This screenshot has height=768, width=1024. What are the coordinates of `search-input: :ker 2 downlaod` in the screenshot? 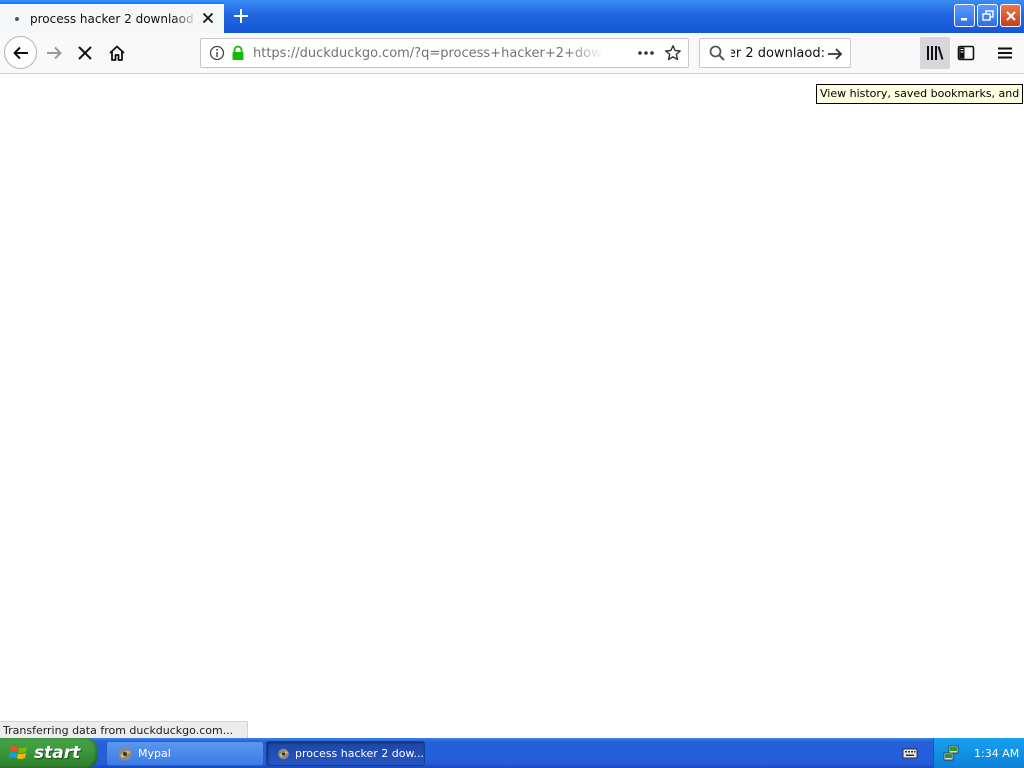 It's located at (778, 53).